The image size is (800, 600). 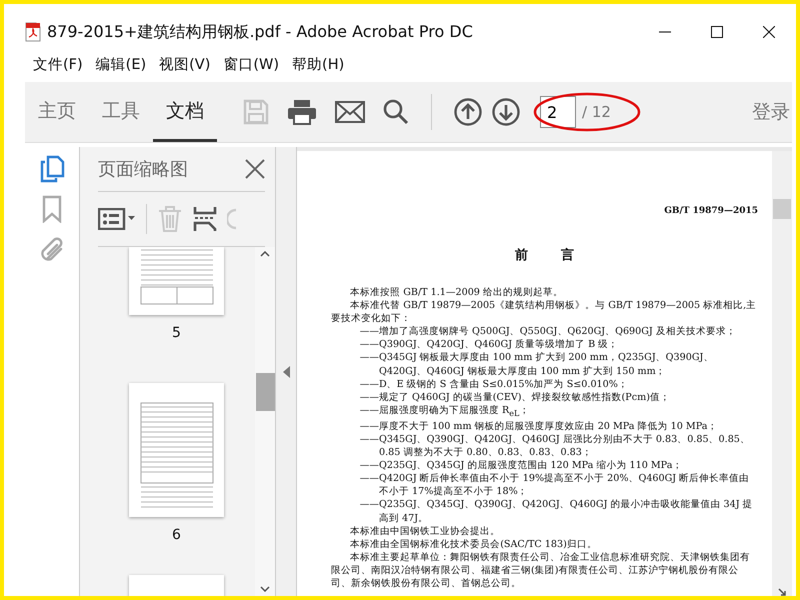 What do you see at coordinates (265, 589) in the screenshot?
I see `scroll-down-icon` at bounding box center [265, 589].